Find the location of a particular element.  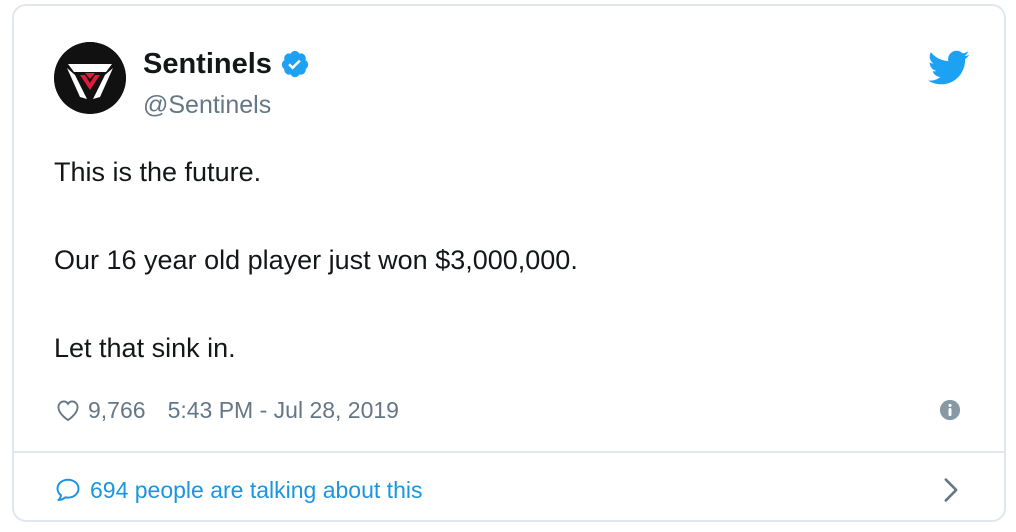

display-name-text: Sentinels is located at coordinates (207, 64).